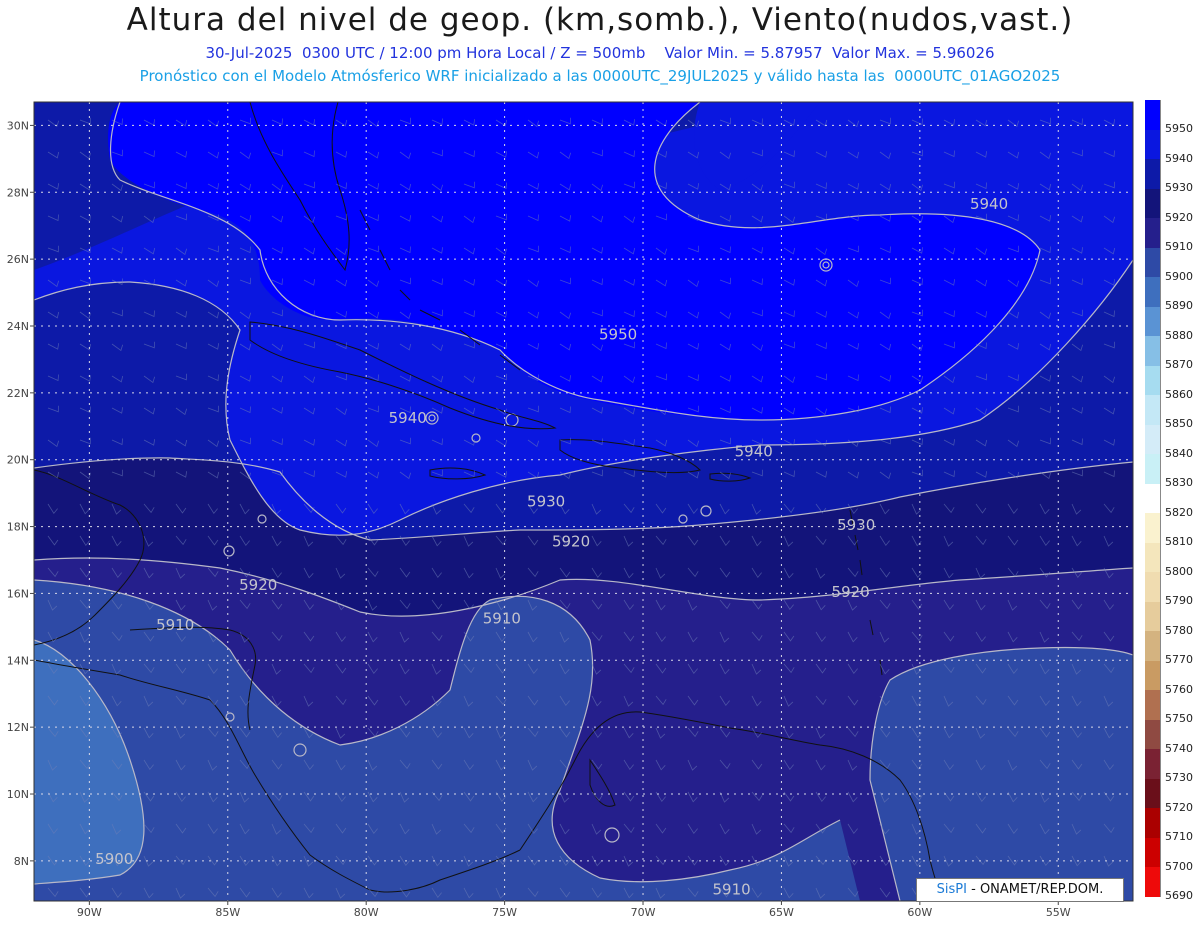 The image size is (1200, 927). I want to click on colorbar-level: 5780, so click(1171, 619).